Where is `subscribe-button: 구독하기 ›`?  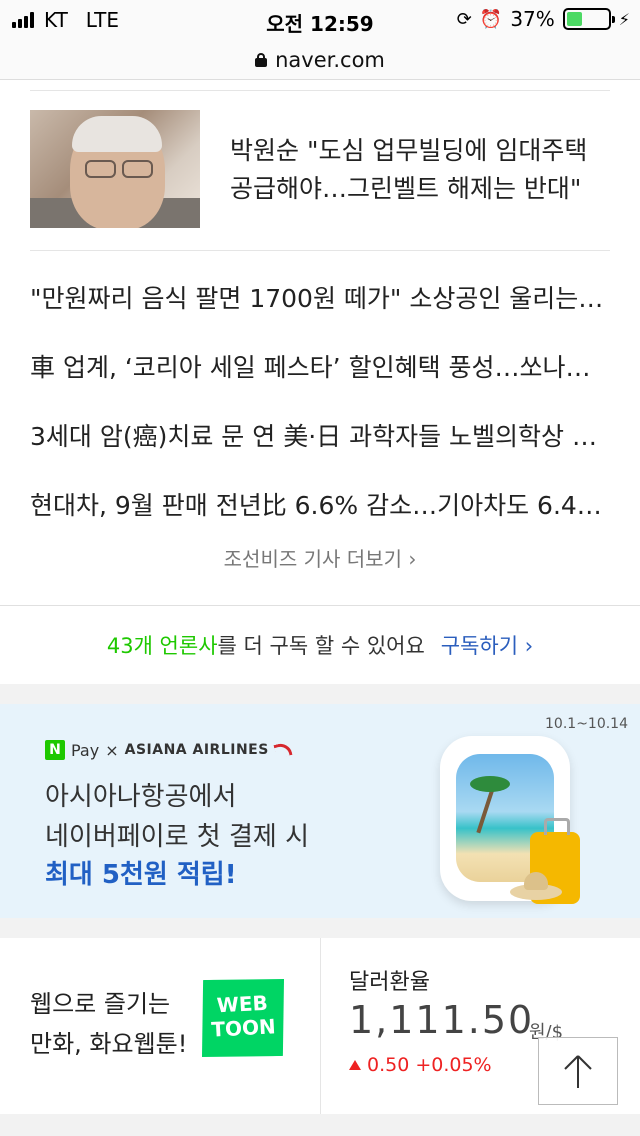
subscribe-button: 구독하기 › is located at coordinates (487, 645).